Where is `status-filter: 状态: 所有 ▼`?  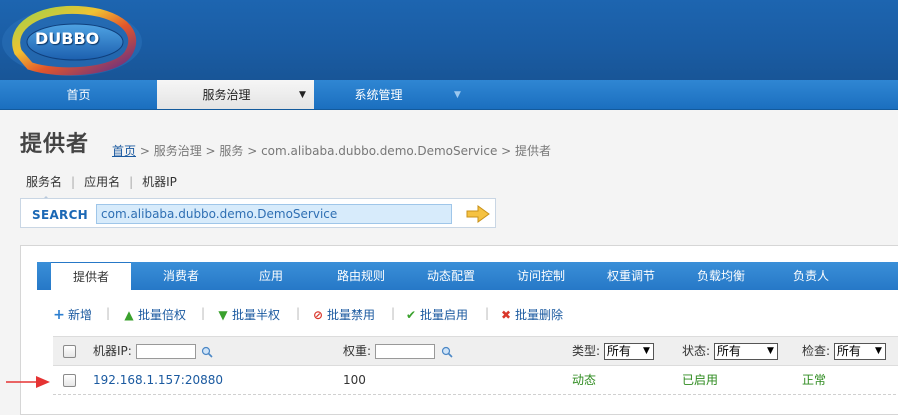 status-filter: 状态: 所有 ▼ is located at coordinates (730, 351).